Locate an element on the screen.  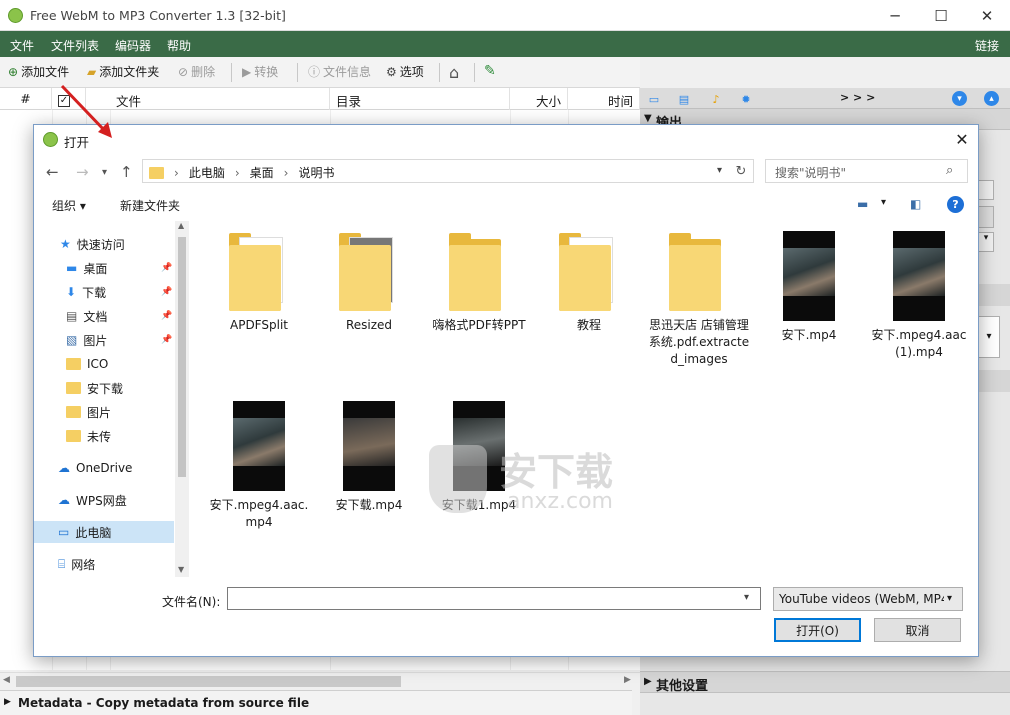
view-options-icon: ▬ is located at coordinates (862, 204).